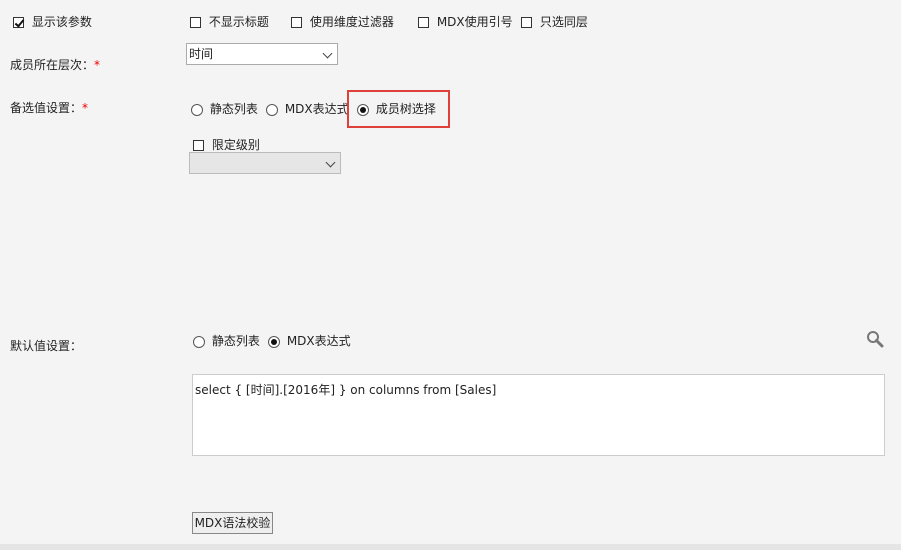 The image size is (901, 550). I want to click on limit-level-checkbox, so click(198, 145).